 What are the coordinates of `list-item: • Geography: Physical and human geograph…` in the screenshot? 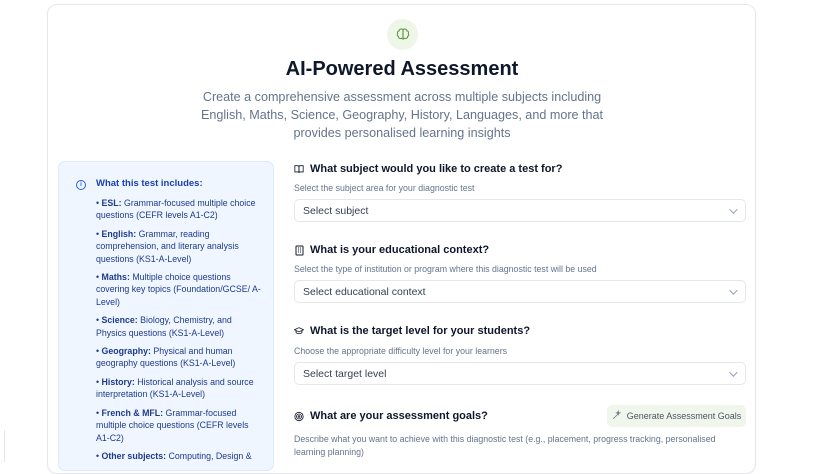 It's located at (166, 357).